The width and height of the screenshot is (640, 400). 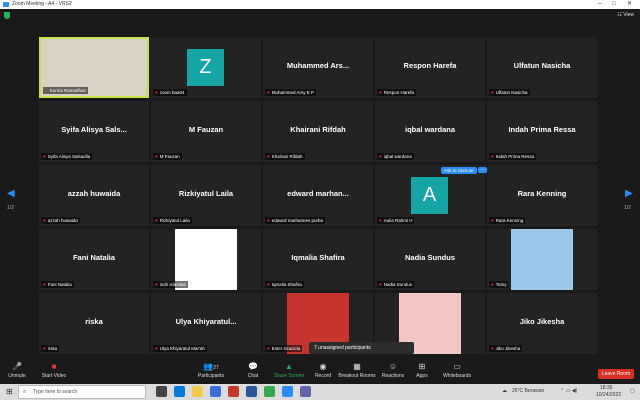 I want to click on task-view-icon, so click(x=161, y=391).